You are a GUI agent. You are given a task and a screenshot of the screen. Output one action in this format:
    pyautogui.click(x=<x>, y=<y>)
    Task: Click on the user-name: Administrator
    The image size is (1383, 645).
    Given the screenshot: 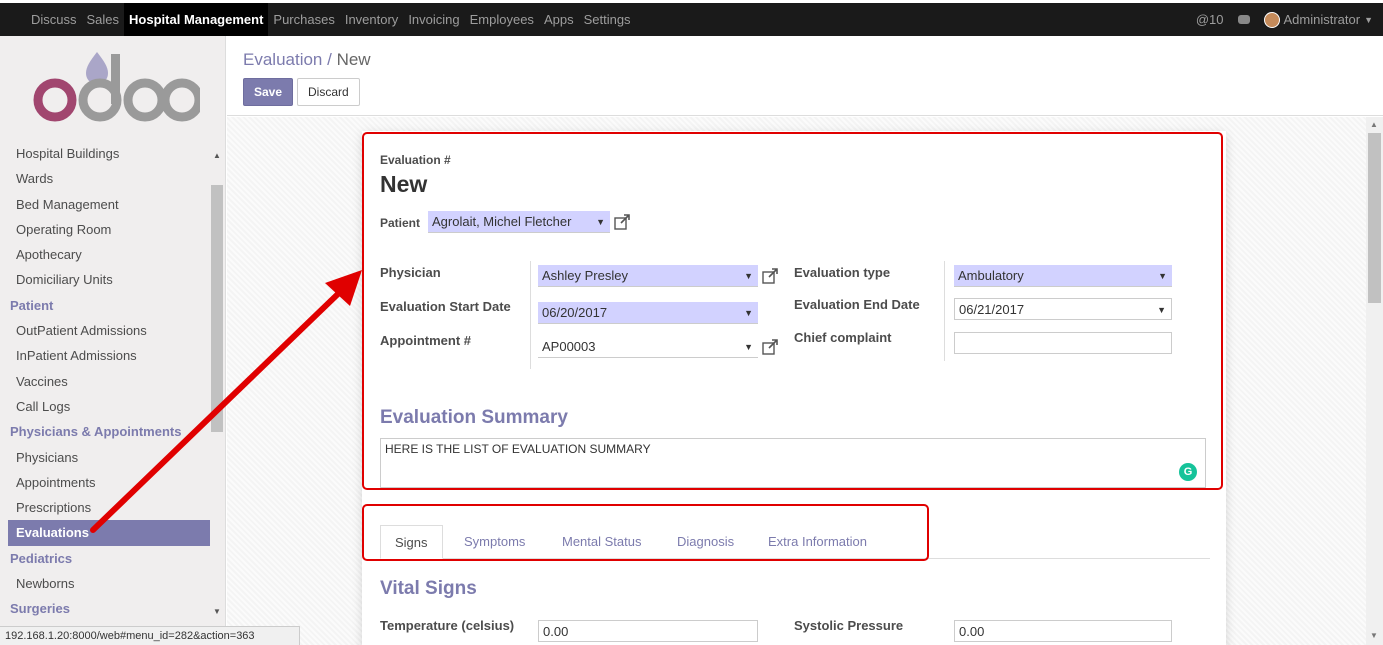 What is the action you would take?
    pyautogui.click(x=1322, y=19)
    